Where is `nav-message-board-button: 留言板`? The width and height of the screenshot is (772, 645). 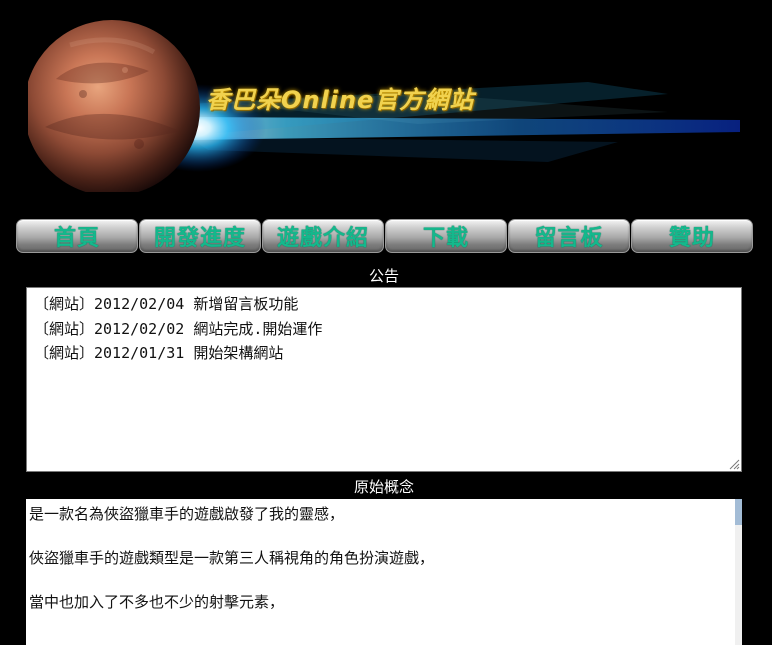 nav-message-board-button: 留言板 is located at coordinates (569, 236).